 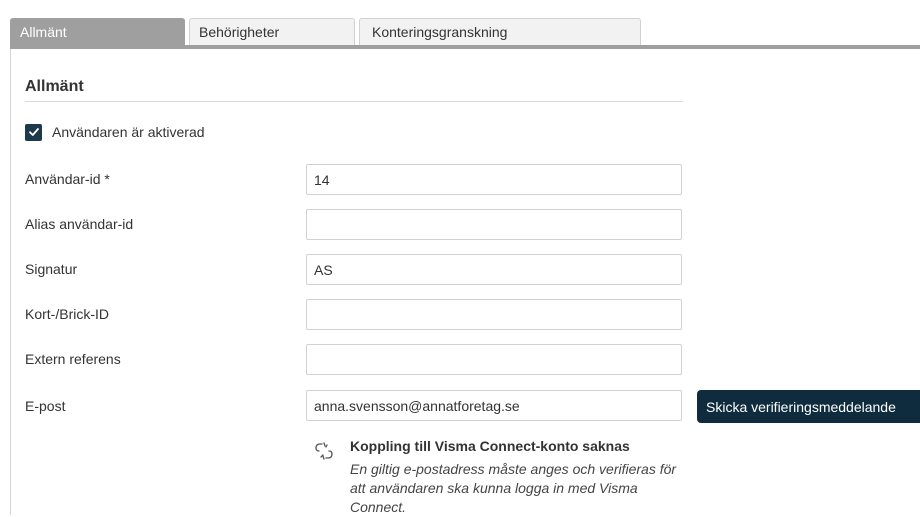 I want to click on signature-input, so click(x=494, y=269).